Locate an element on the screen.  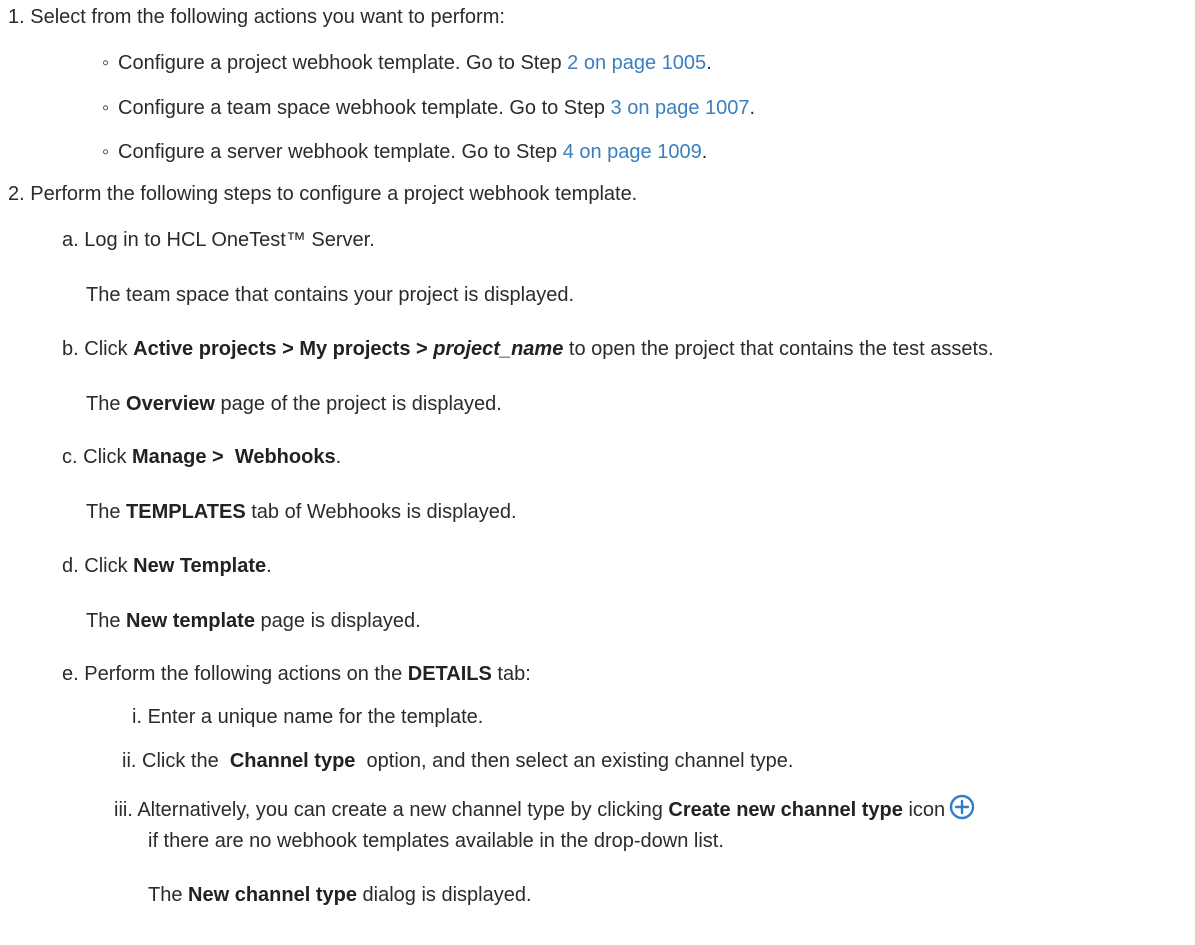
substep-label: a. is located at coordinates (70, 240).